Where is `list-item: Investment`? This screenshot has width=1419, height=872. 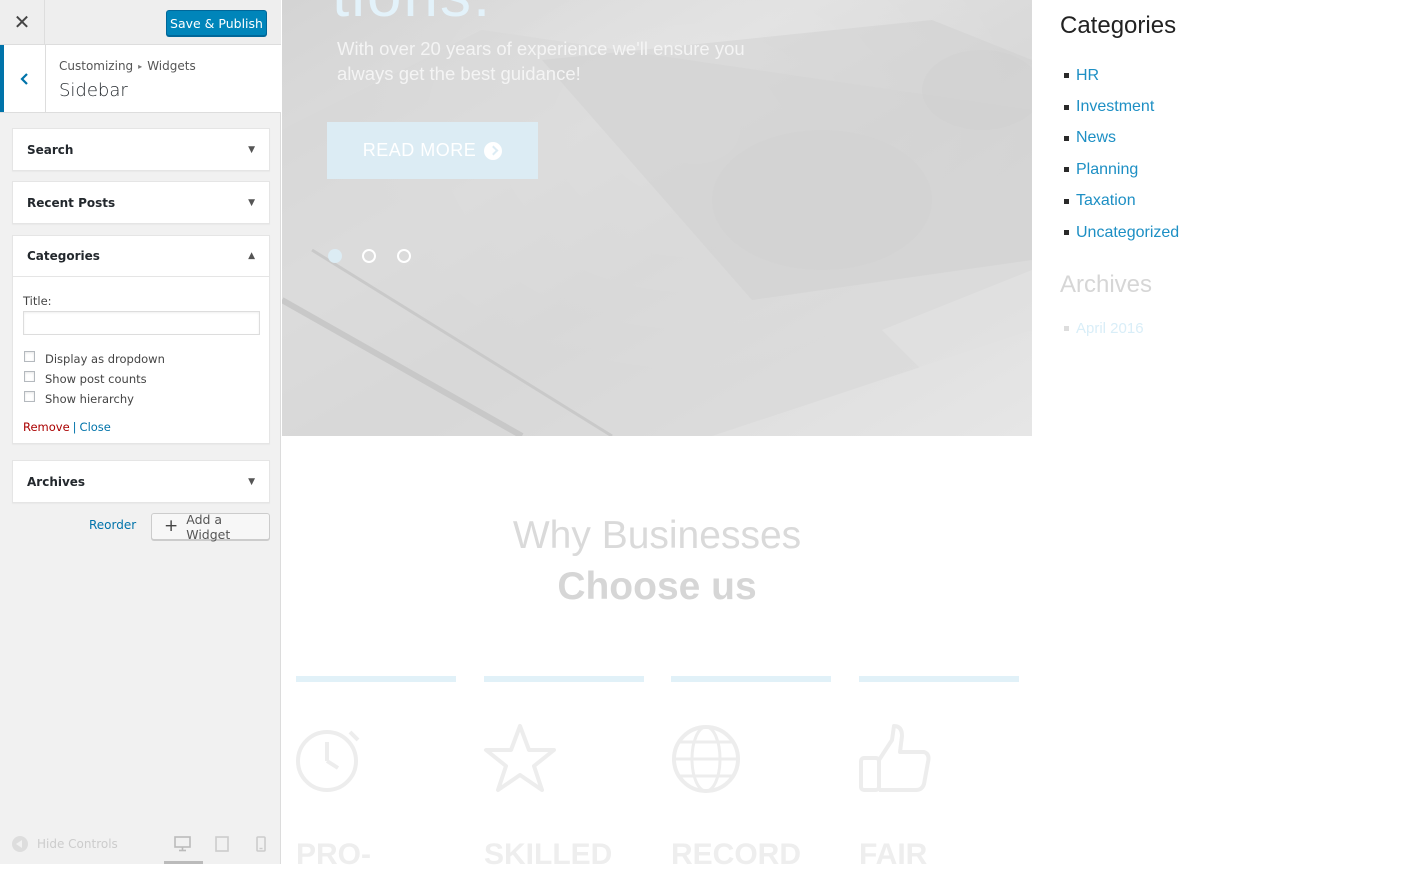 list-item: Investment is located at coordinates (1121, 106).